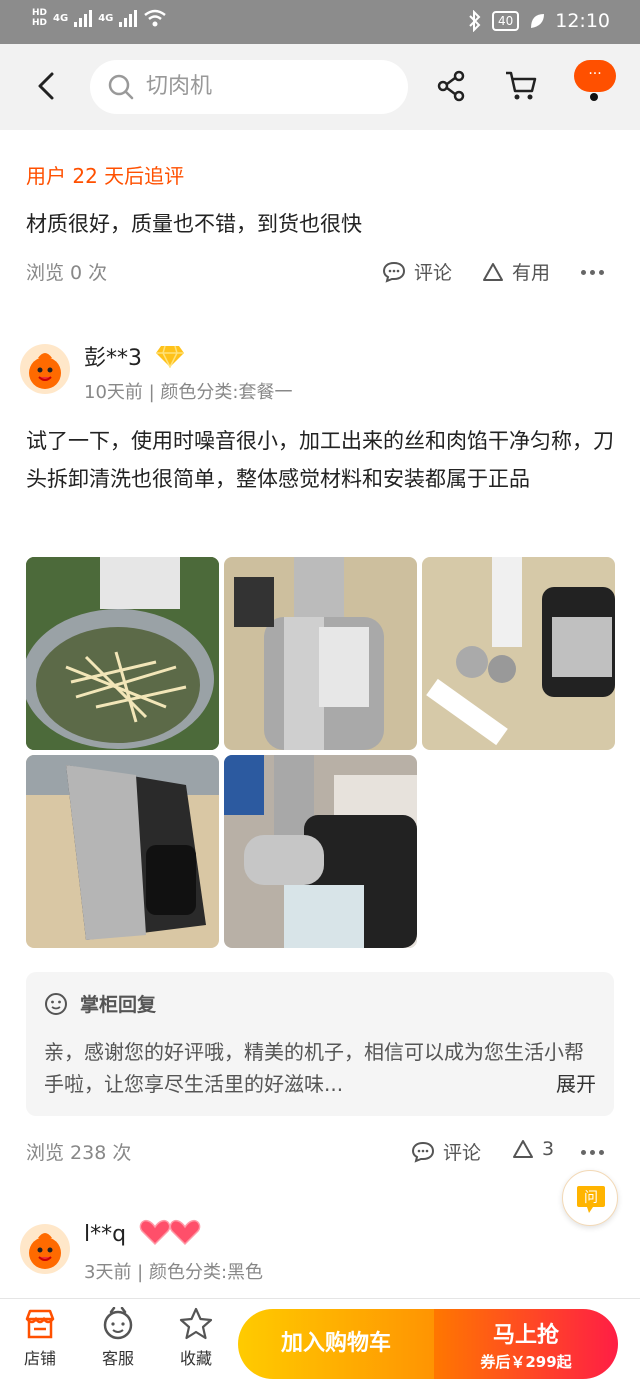 This screenshot has width=640, height=1386. What do you see at coordinates (249, 87) in the screenshot?
I see `search-input: 切肉机` at bounding box center [249, 87].